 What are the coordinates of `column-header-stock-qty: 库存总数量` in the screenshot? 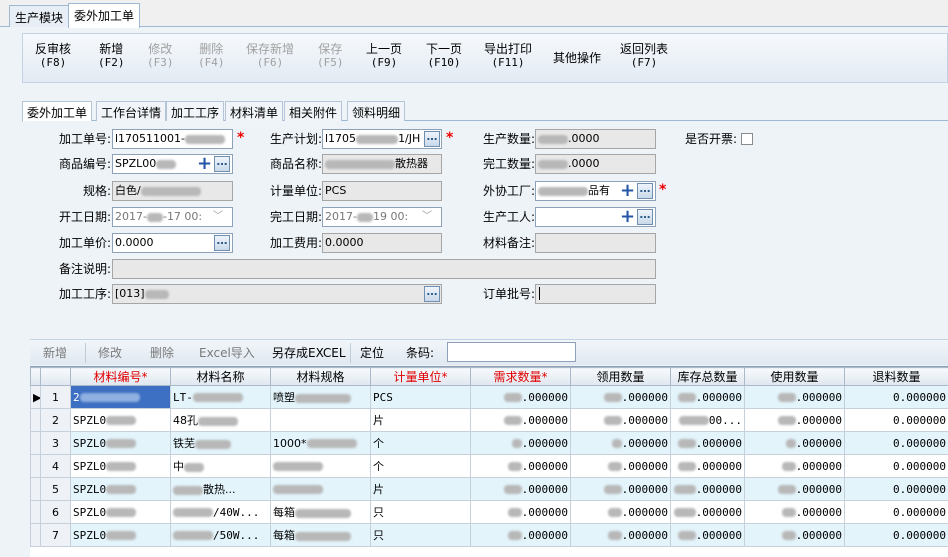 It's located at (707, 376).